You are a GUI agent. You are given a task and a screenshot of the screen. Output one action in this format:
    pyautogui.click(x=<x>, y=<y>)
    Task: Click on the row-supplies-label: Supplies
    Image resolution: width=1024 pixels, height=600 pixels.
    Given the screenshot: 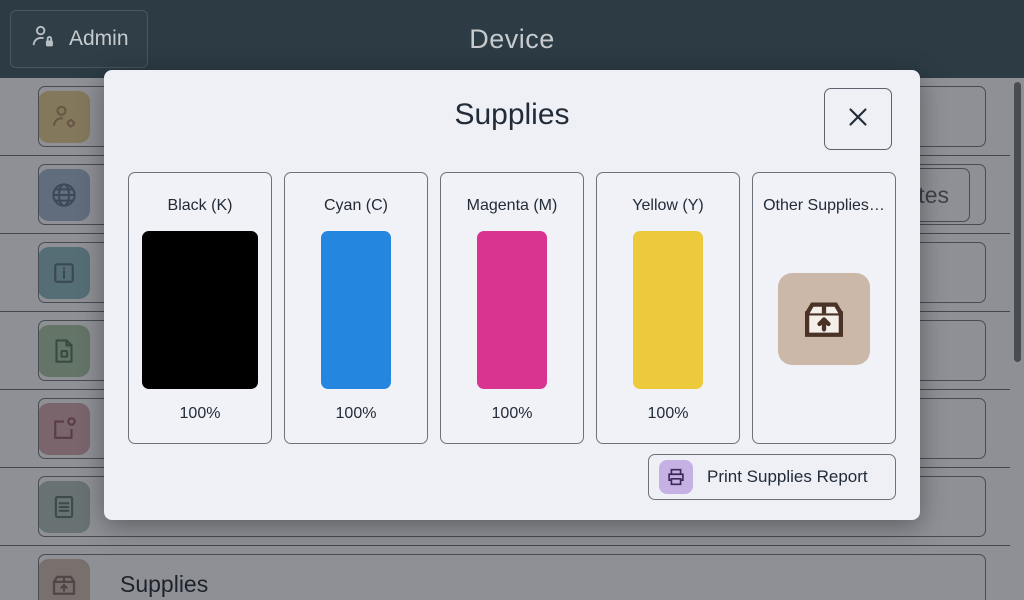 What is the action you would take?
    pyautogui.click(x=164, y=584)
    